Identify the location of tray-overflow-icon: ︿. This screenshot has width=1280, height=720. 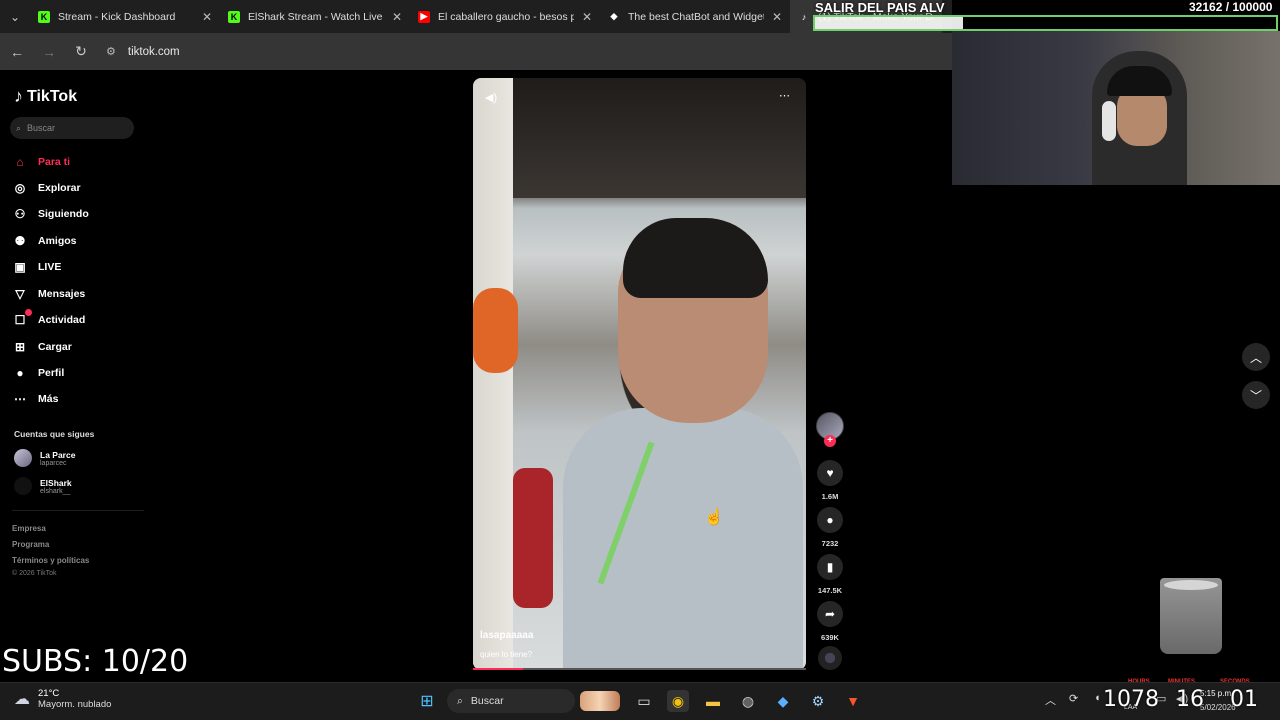
(1050, 700).